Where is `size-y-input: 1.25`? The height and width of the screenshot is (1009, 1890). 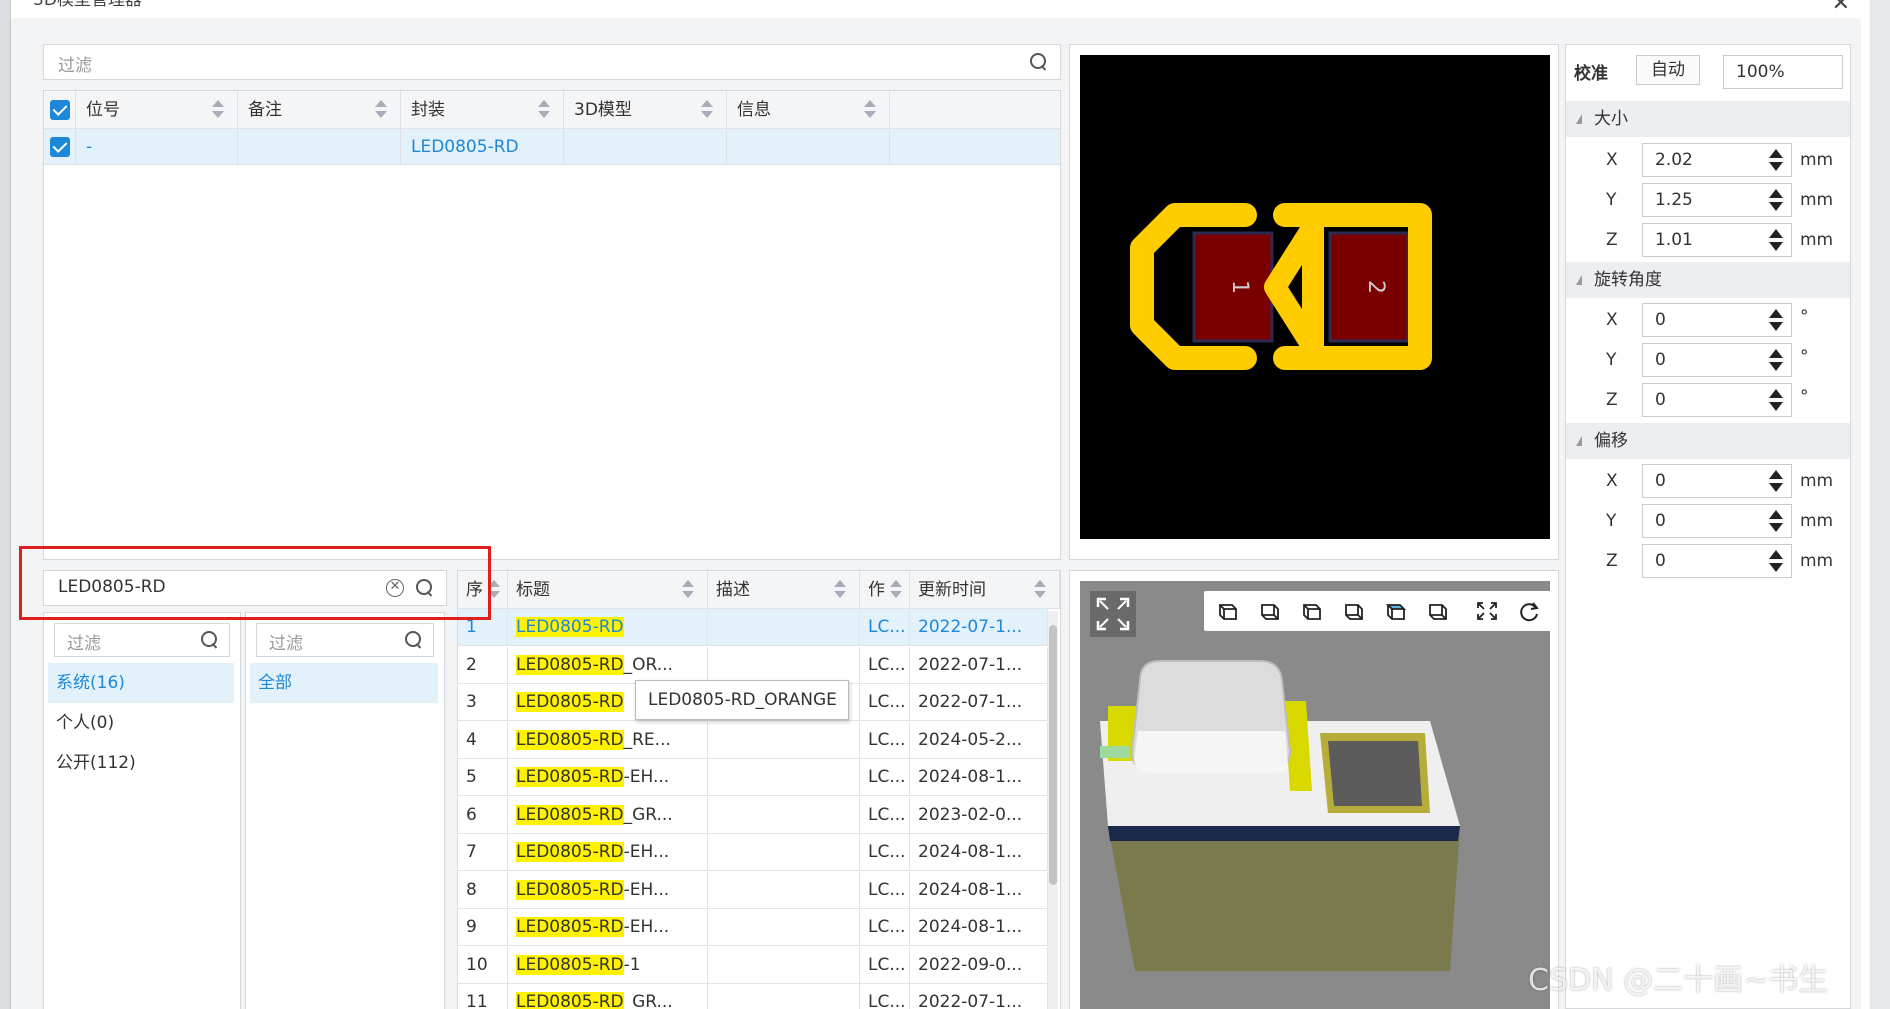
size-y-input: 1.25 is located at coordinates (1717, 200).